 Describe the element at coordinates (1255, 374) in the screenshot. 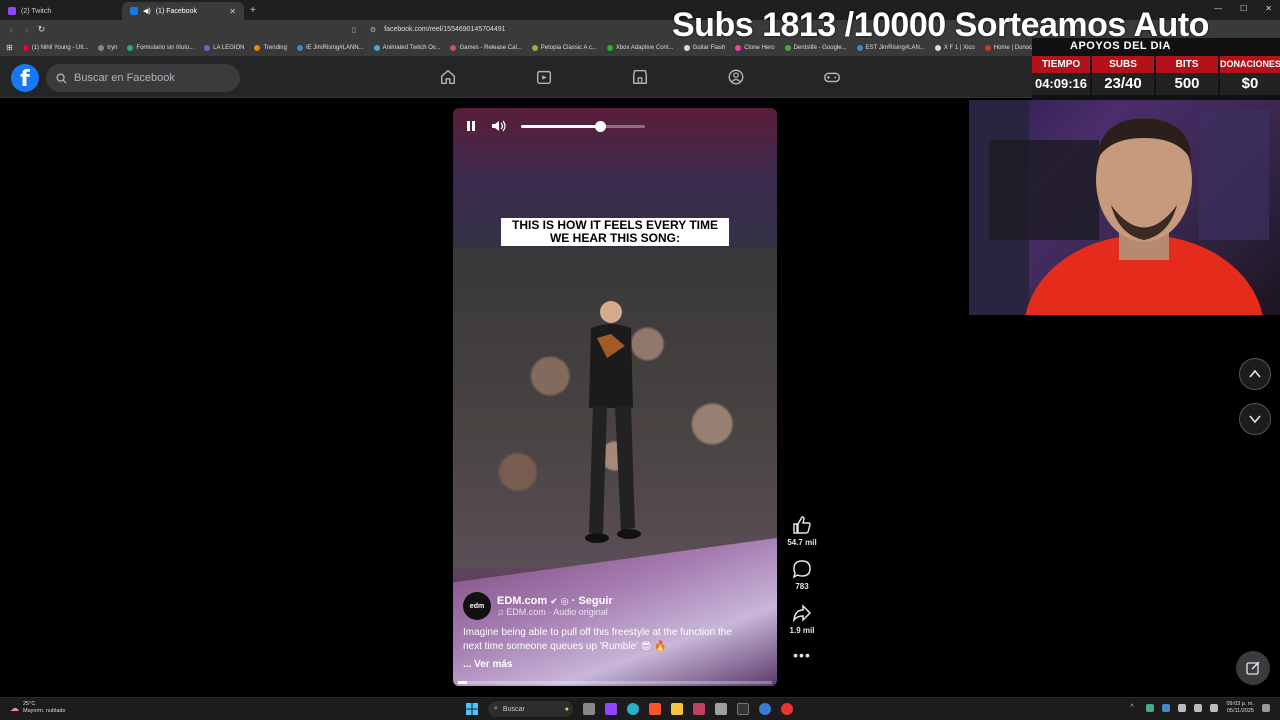

I see `previous-reel-button` at that location.